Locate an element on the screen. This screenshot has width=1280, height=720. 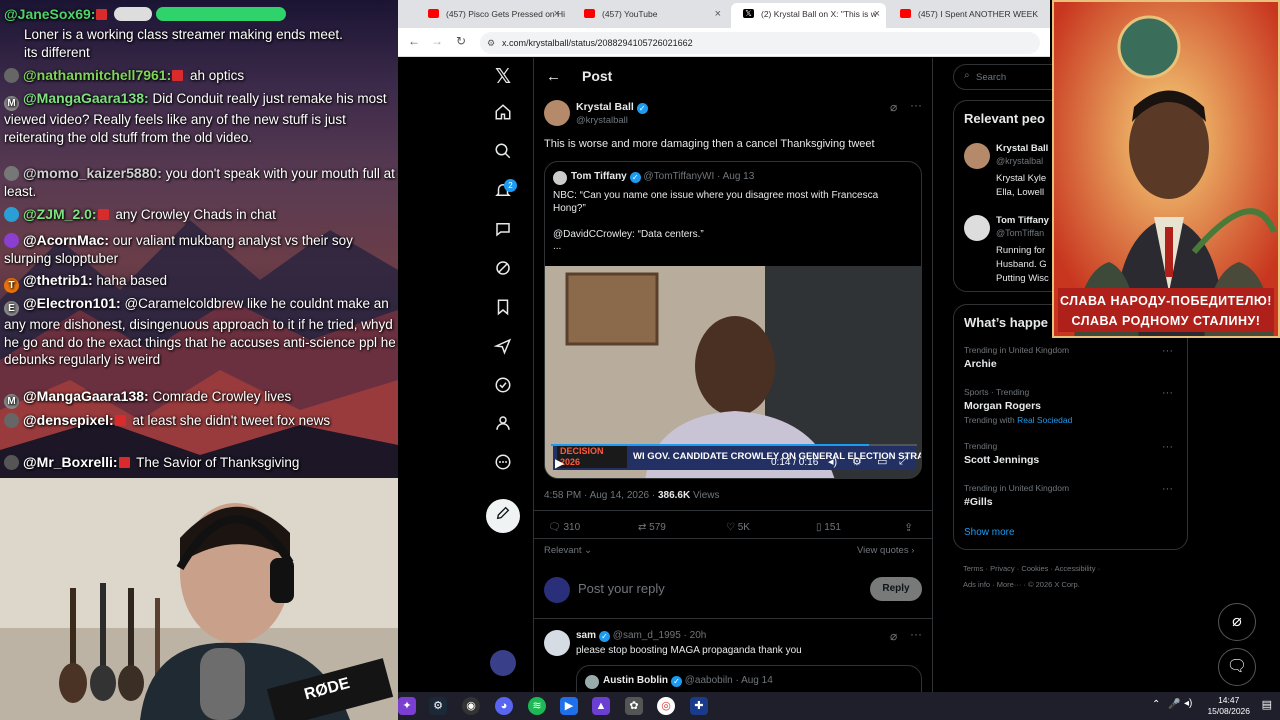
trend-item: Trending in United Kingdom #Gills ··· is located at coordinates (1071, 495).